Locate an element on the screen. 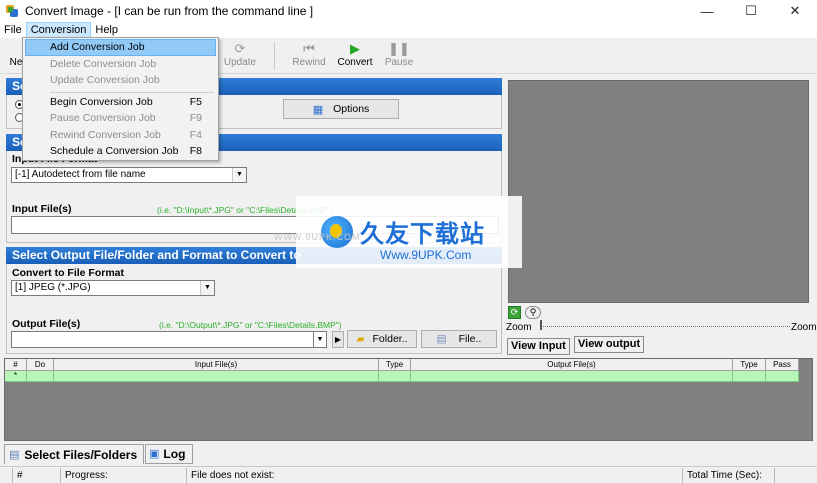 Image resolution: width=817 pixels, height=483 pixels. update-icon: ⟳ is located at coordinates (240, 48).